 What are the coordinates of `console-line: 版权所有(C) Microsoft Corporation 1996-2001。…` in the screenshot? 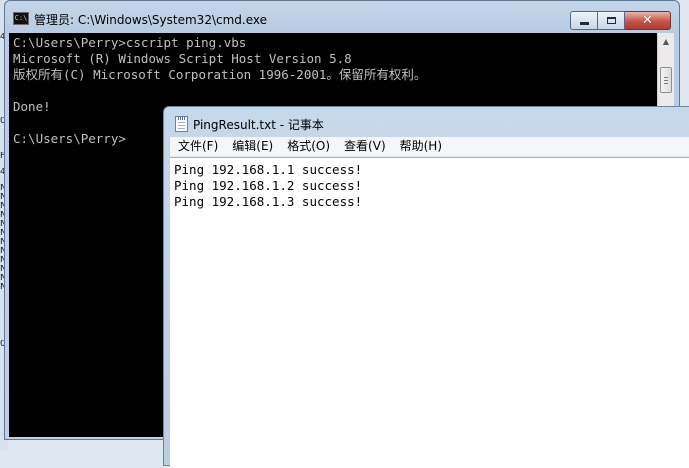 It's located at (220, 74).